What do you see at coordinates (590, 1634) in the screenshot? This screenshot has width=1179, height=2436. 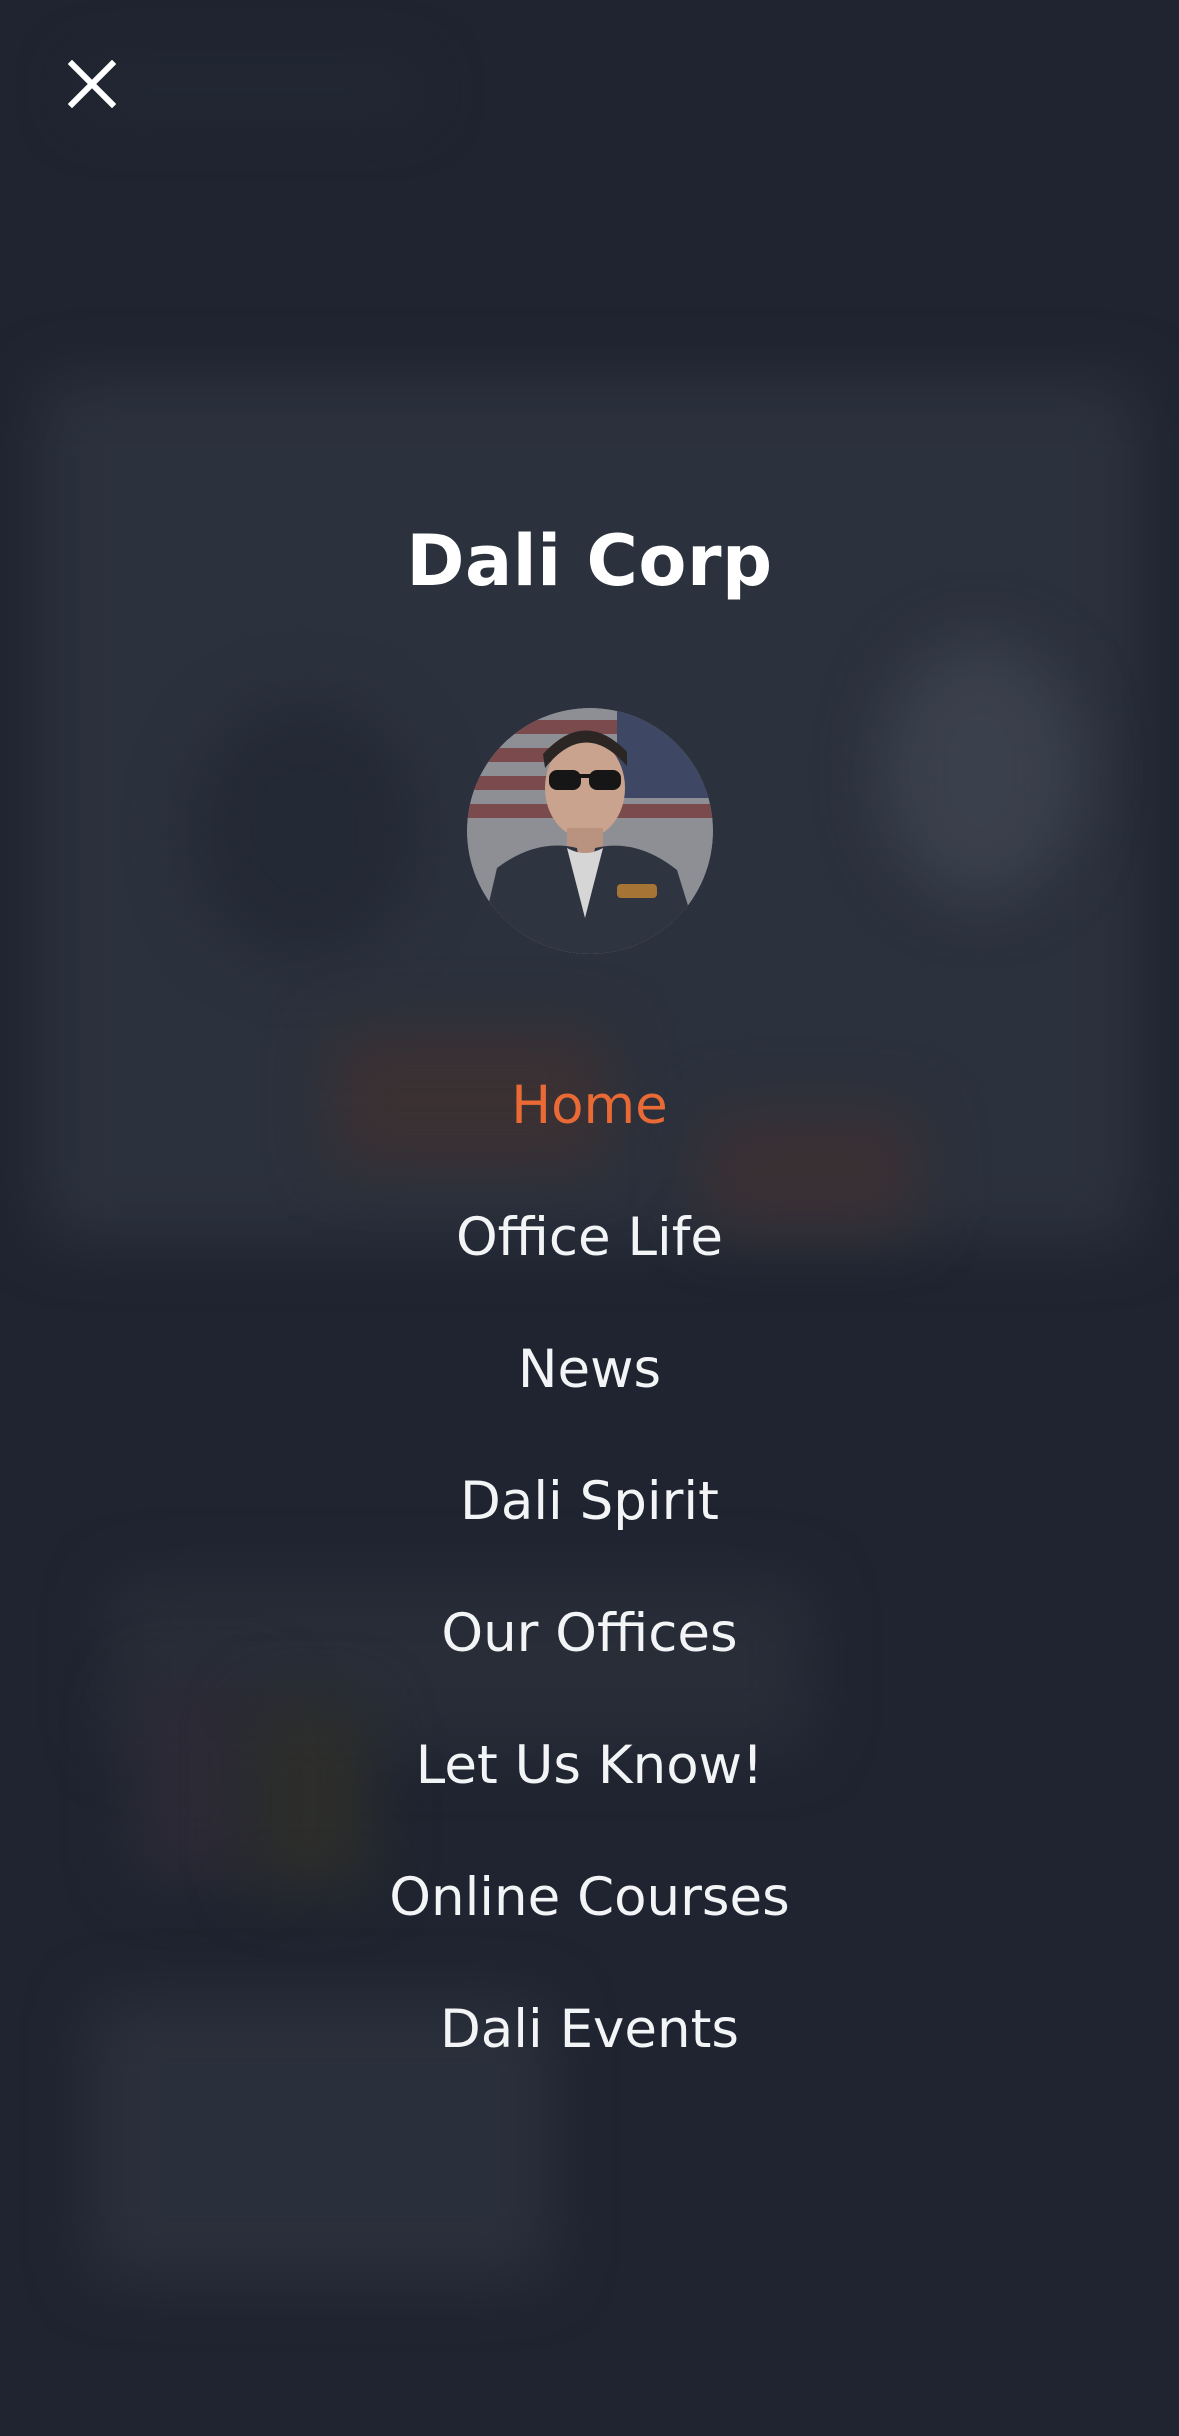 I see `menu-item-our-offices: Our Offices` at bounding box center [590, 1634].